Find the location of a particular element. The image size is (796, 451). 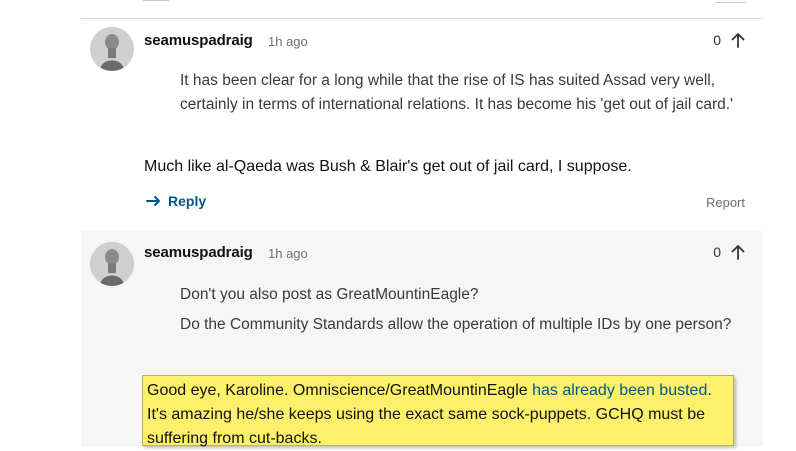

reply-arrow-icon is located at coordinates (153, 201).